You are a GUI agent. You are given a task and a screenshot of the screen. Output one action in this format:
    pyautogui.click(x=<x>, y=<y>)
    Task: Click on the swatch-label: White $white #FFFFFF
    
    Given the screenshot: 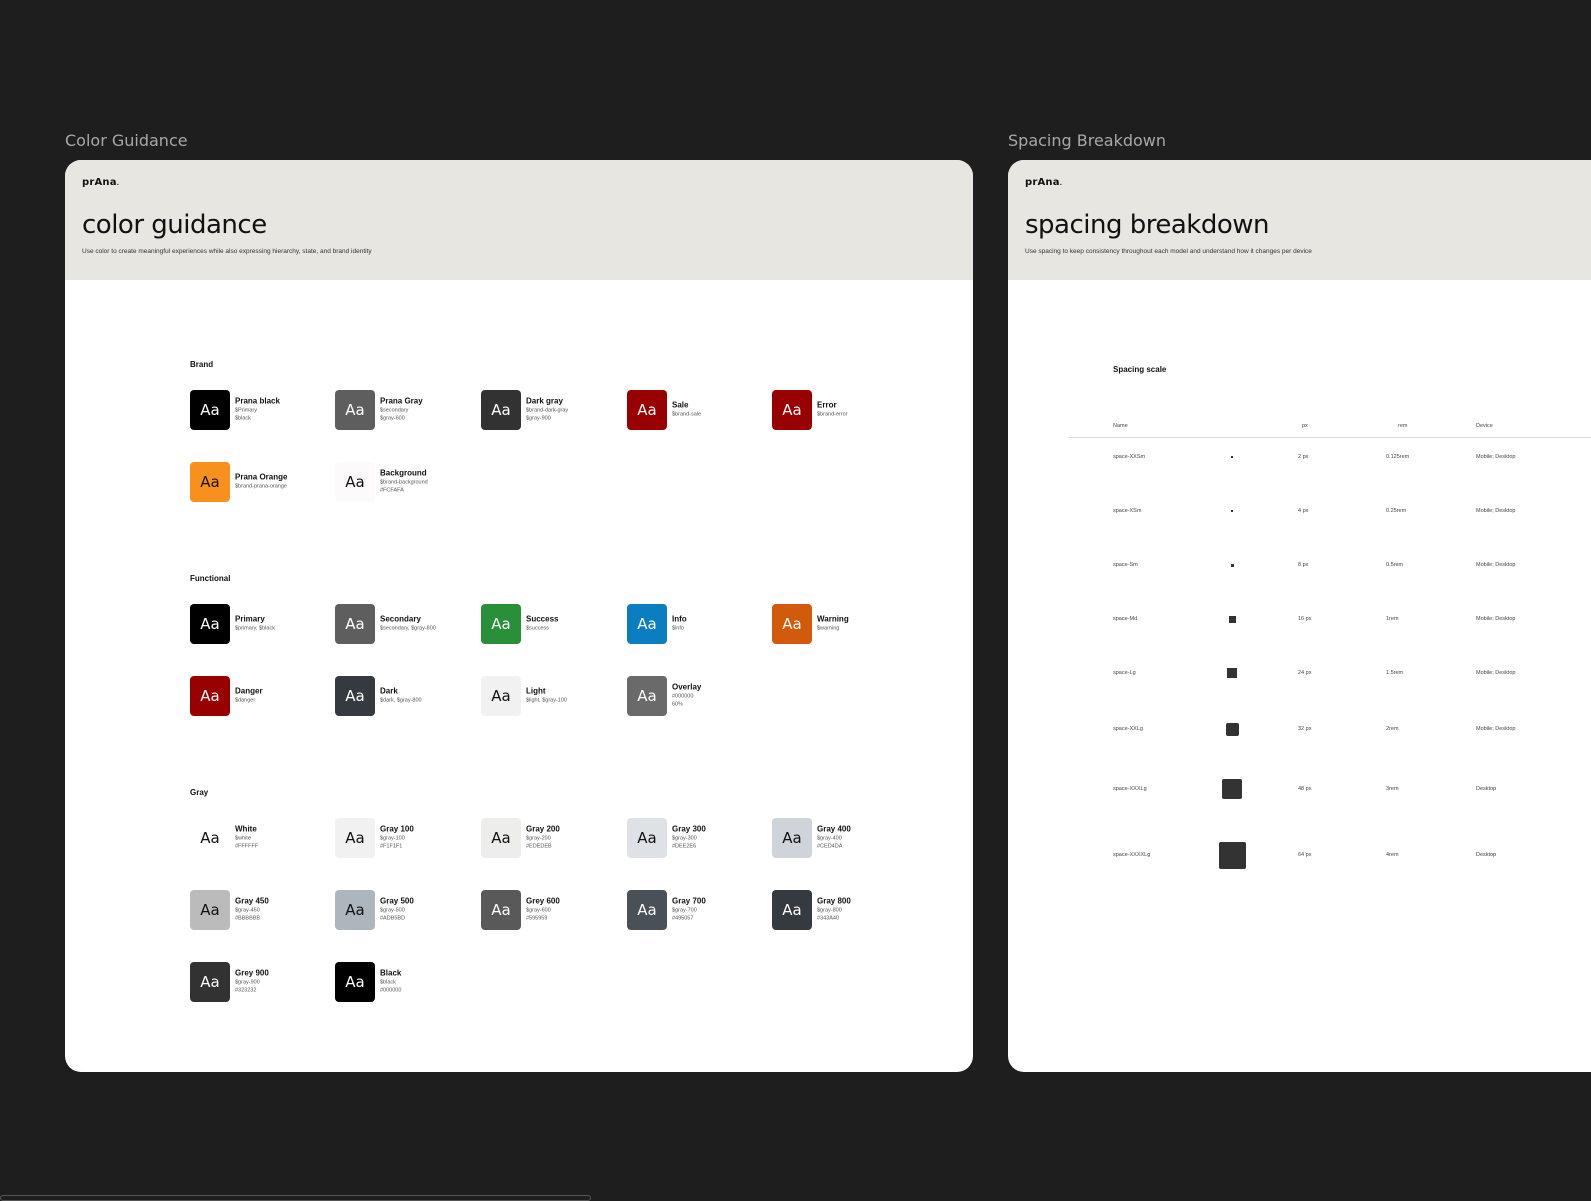 What is the action you would take?
    pyautogui.click(x=246, y=838)
    